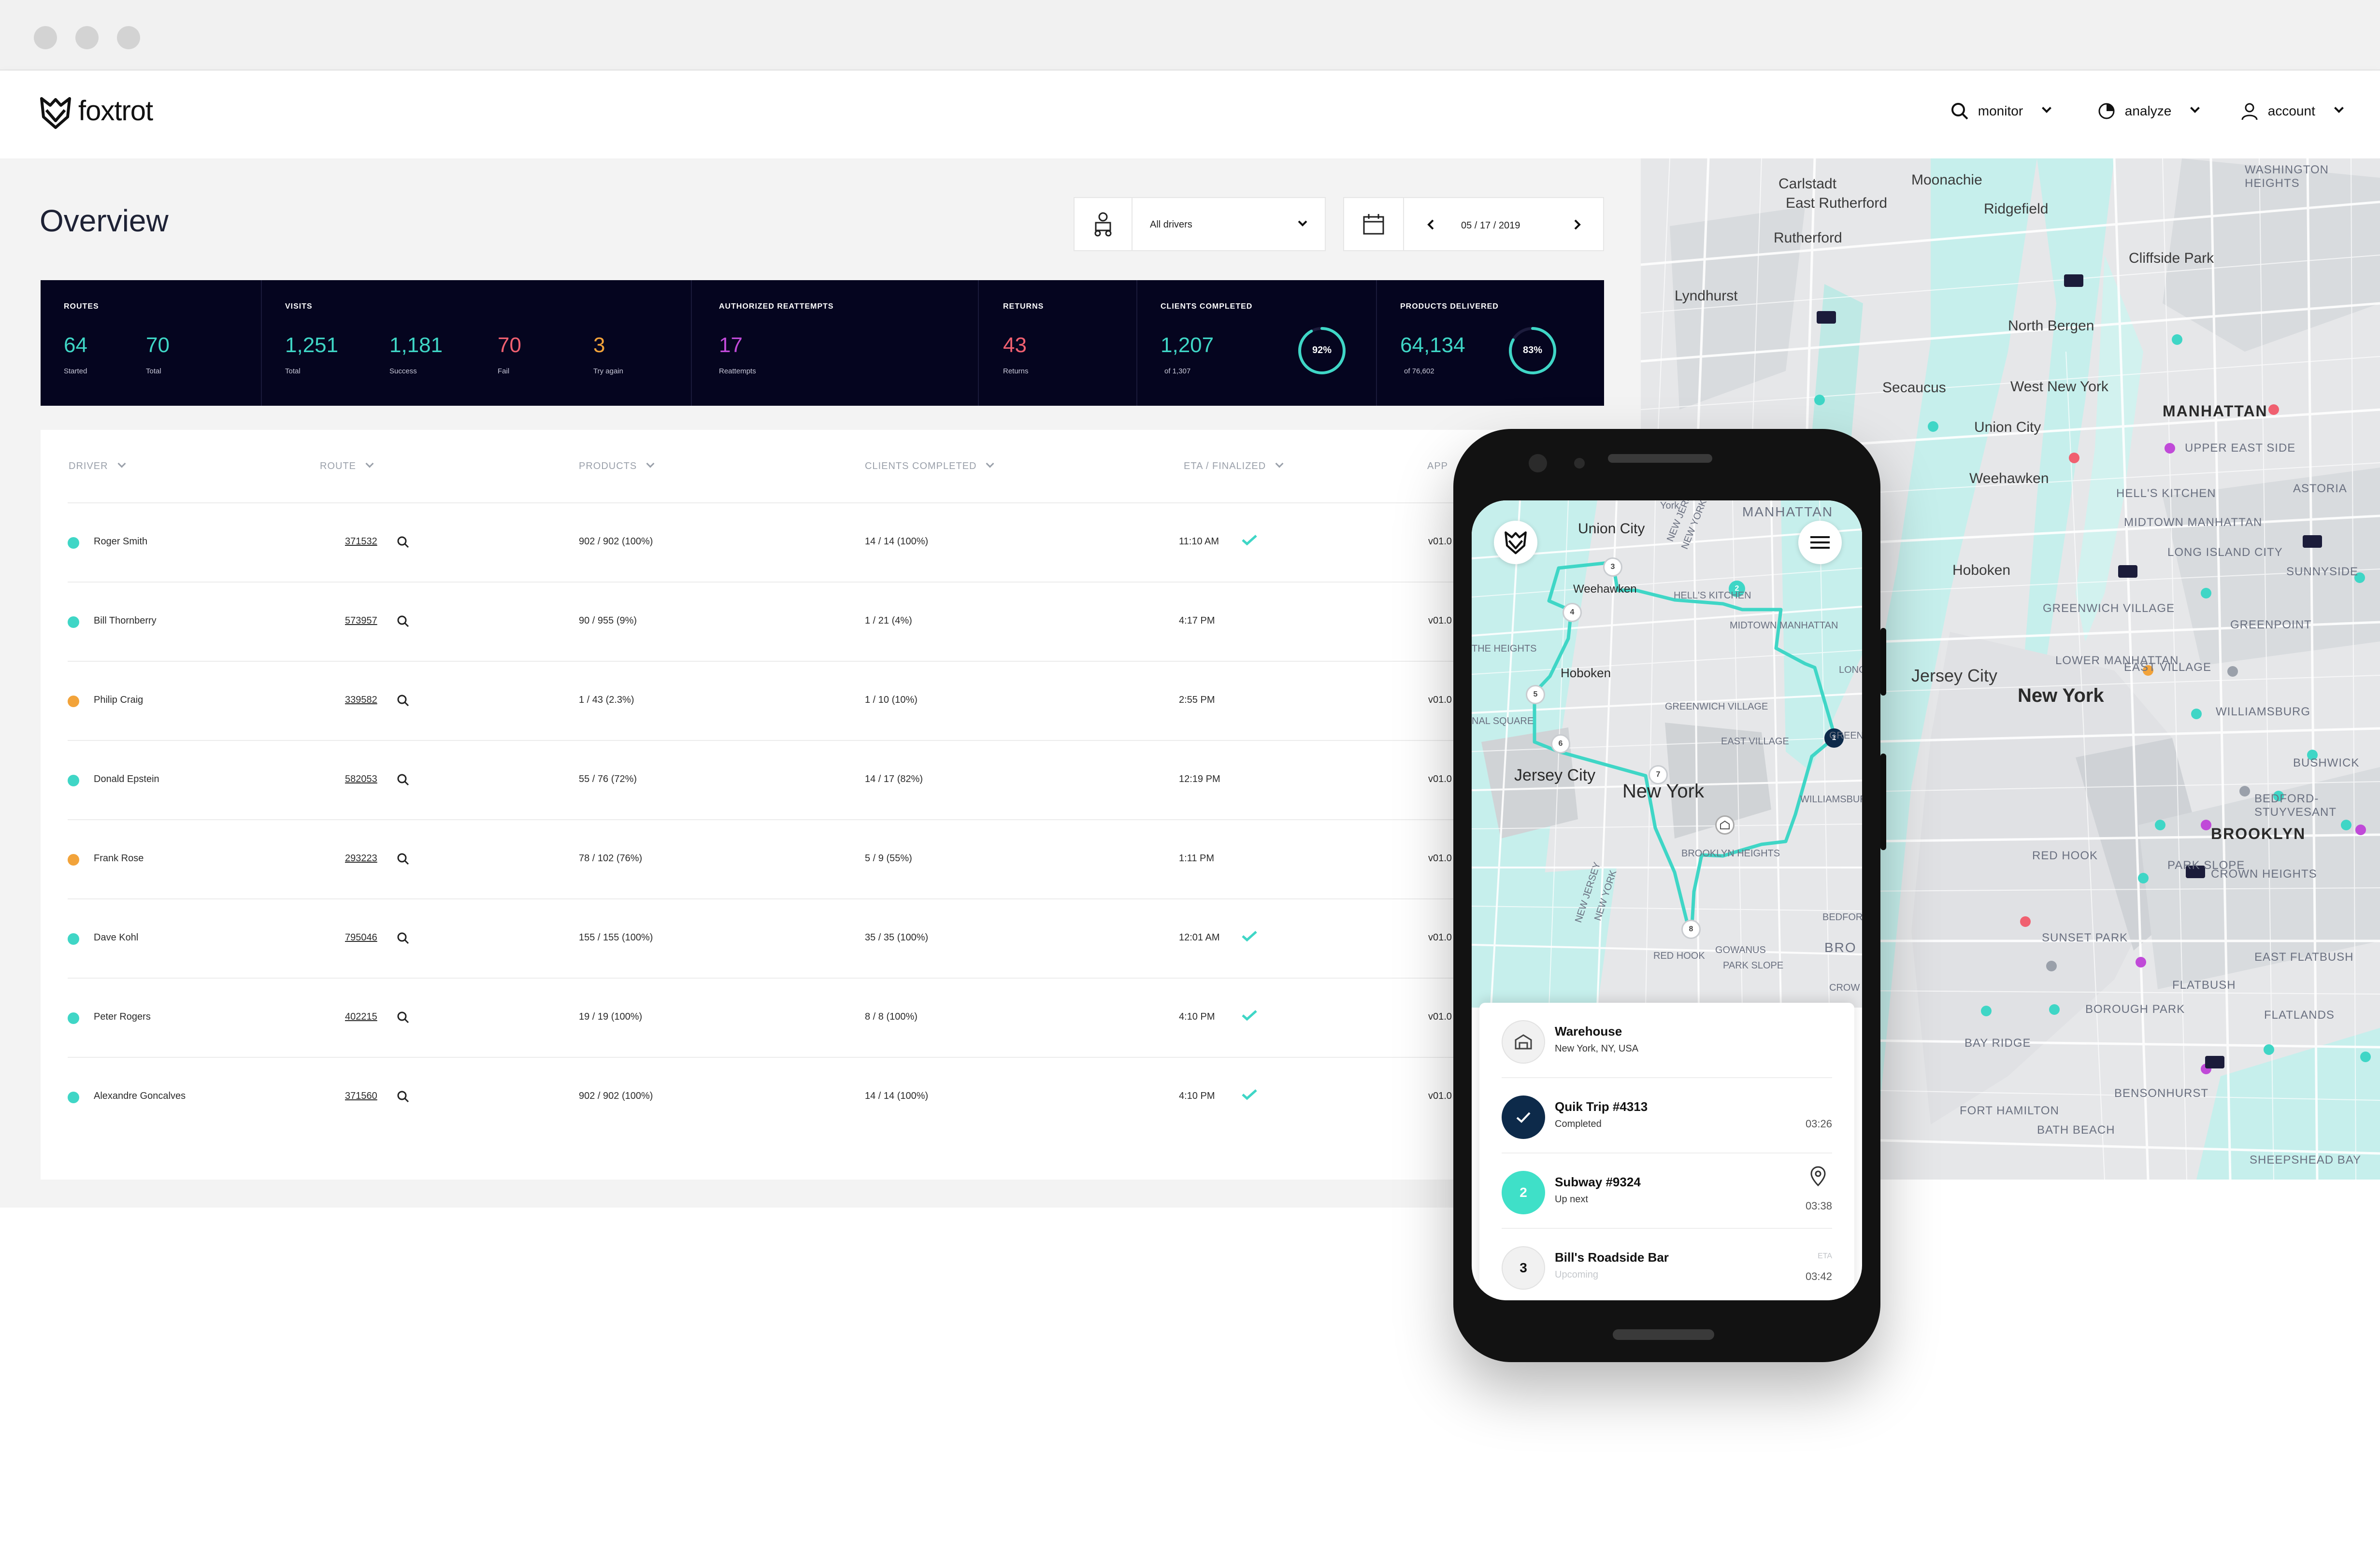 Image resolution: width=2380 pixels, height=1565 pixels. Describe the element at coordinates (2292, 111) in the screenshot. I see `account-menu: account` at that location.